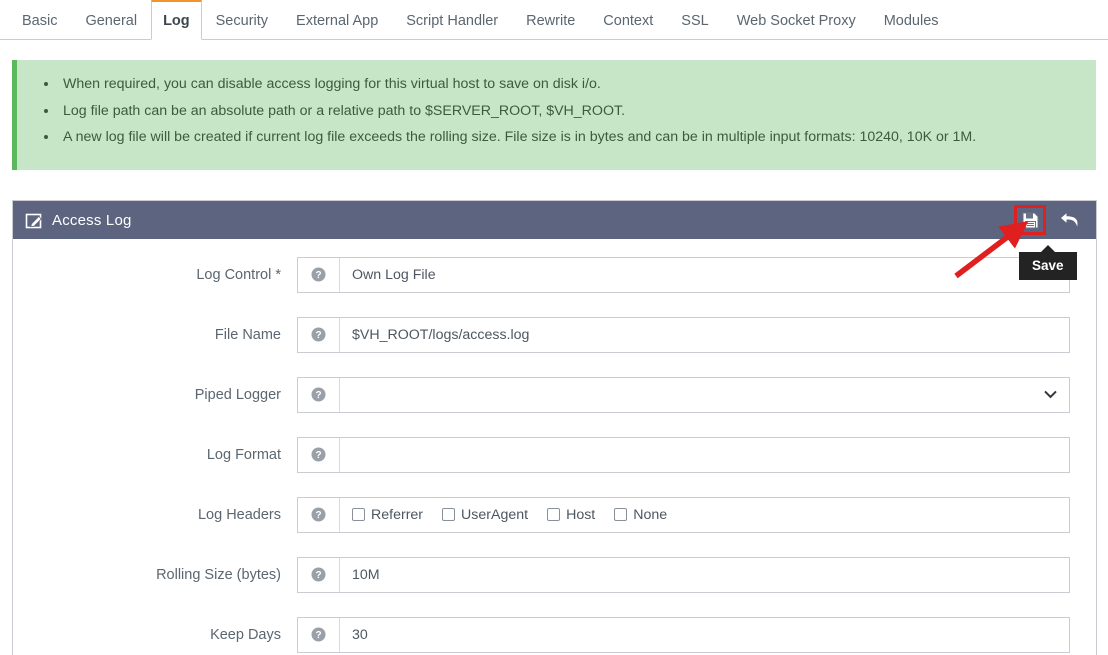  Describe the element at coordinates (39, 20) in the screenshot. I see `tab-basic: Basic` at that location.